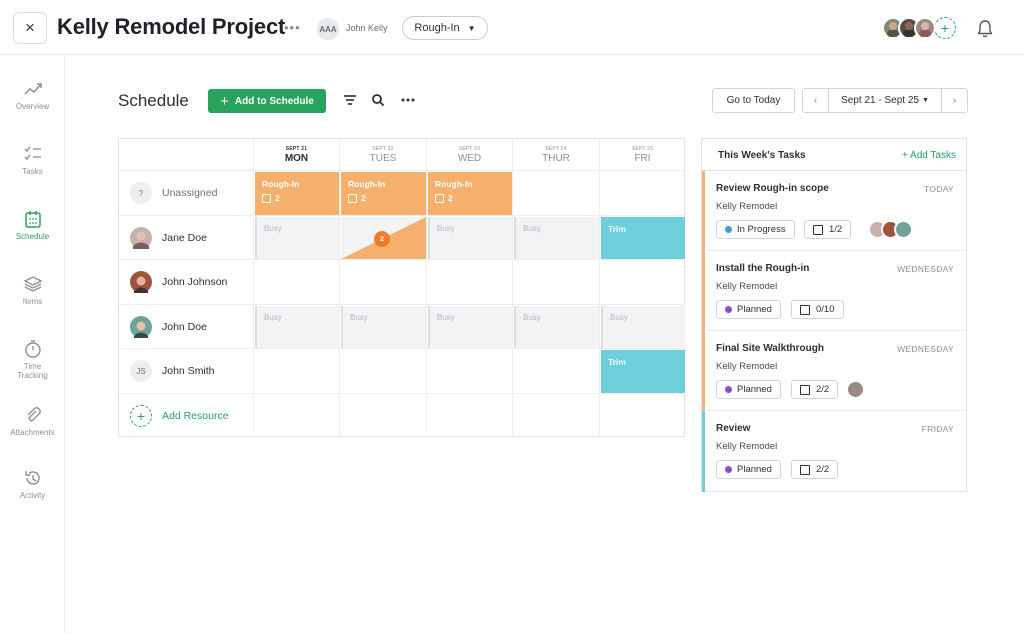 The image size is (1024, 633). Describe the element at coordinates (296, 158) in the screenshot. I see `day-name: MON` at that location.